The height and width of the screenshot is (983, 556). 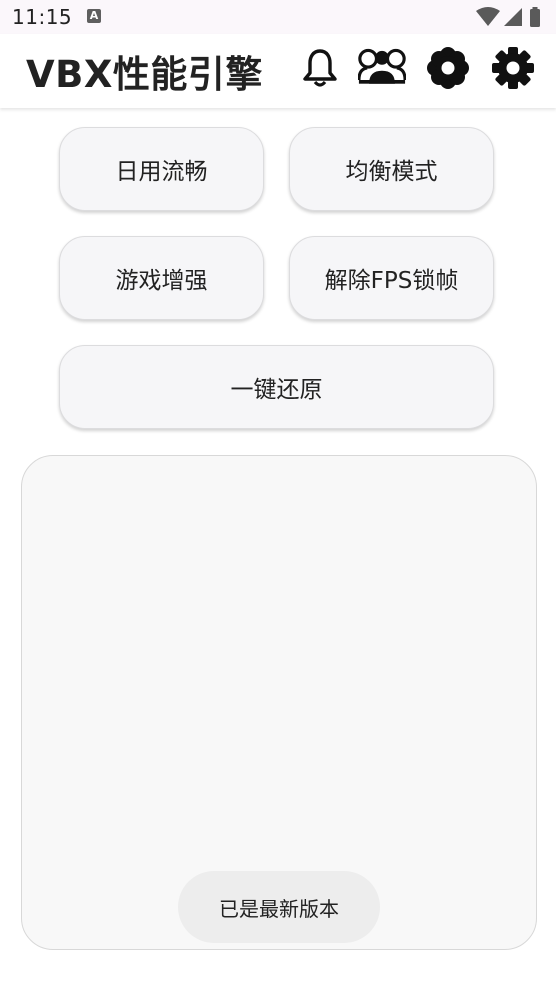 I want to click on daily-smooth-label: 日用流畅, so click(x=161, y=172).